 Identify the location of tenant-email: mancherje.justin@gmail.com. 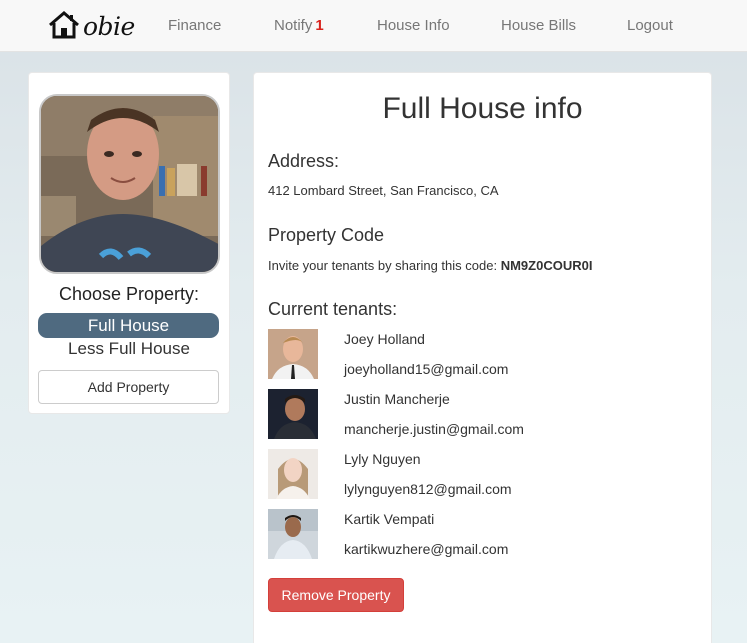
(434, 429).